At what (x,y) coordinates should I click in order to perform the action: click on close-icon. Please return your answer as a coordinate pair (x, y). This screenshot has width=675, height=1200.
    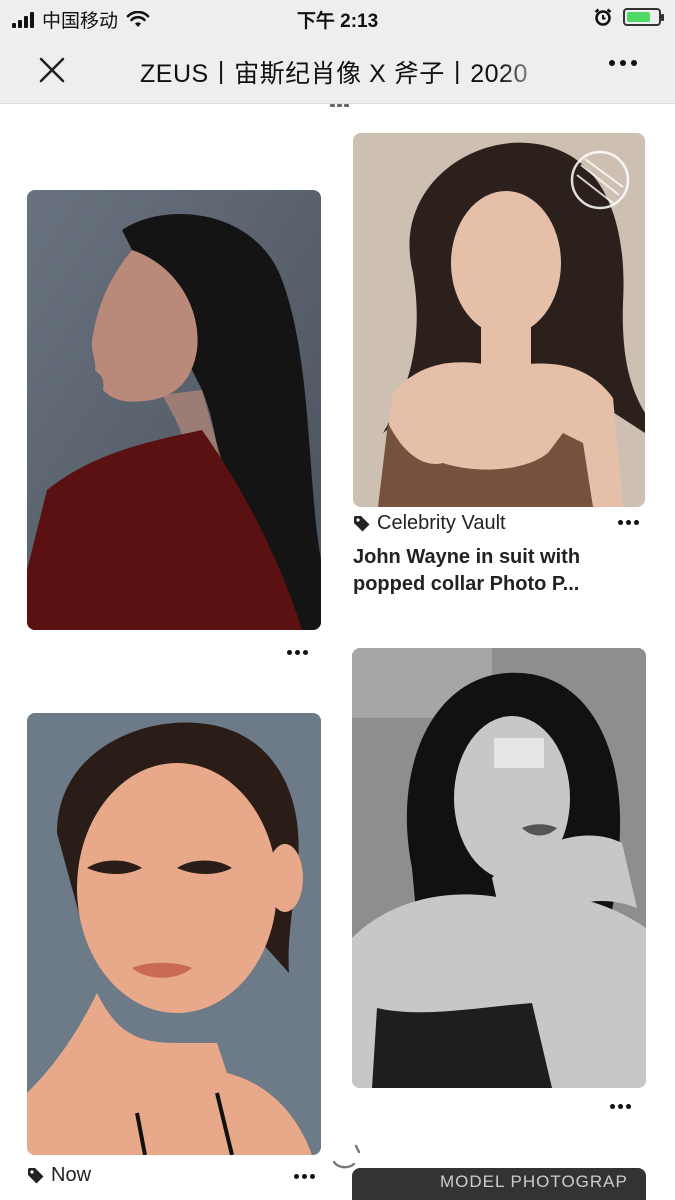
    Looking at the image, I should click on (52, 70).